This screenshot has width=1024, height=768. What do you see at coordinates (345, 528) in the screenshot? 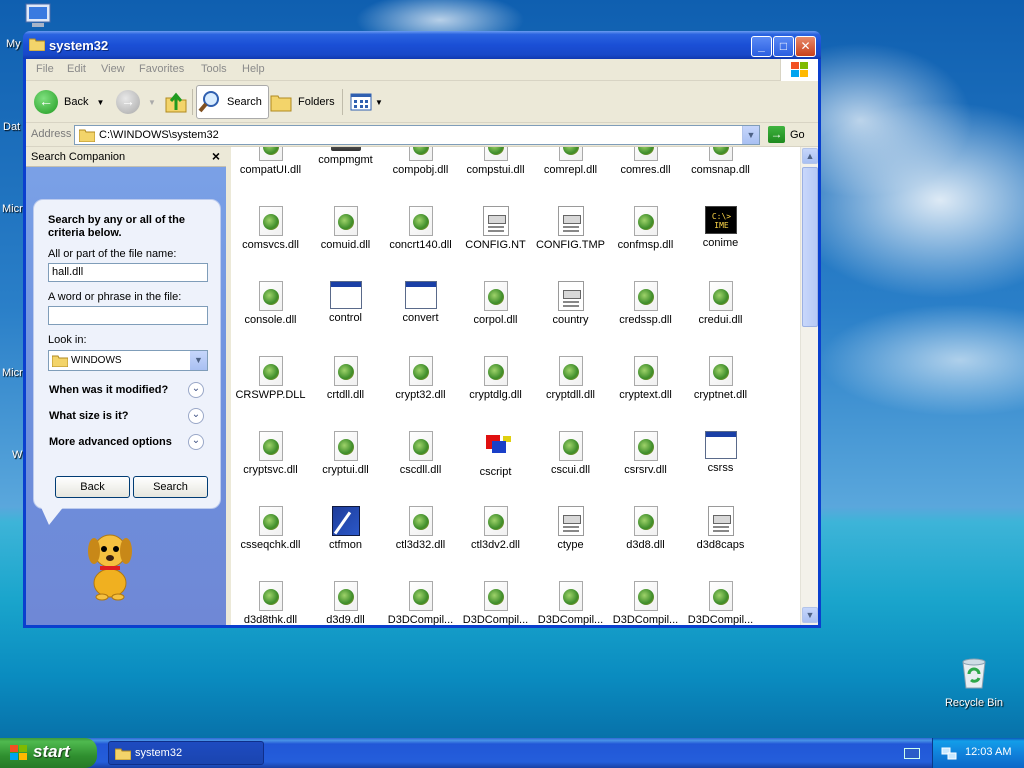
I see `file-item: ctfmon` at bounding box center [345, 528].